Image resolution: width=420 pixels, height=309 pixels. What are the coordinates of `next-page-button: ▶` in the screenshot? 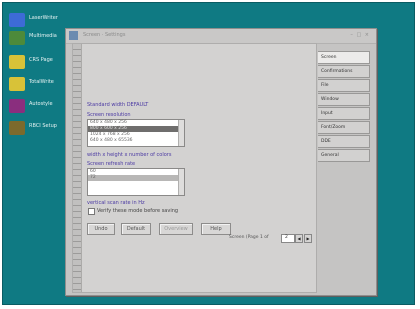 It's located at (308, 238).